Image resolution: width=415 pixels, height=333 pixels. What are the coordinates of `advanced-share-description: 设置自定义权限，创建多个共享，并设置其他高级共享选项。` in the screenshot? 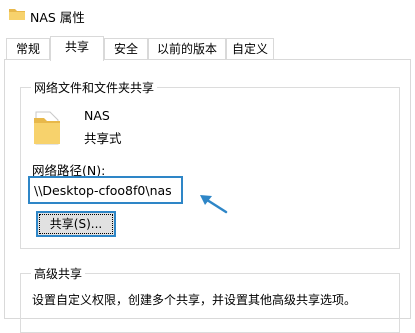 It's located at (194, 300).